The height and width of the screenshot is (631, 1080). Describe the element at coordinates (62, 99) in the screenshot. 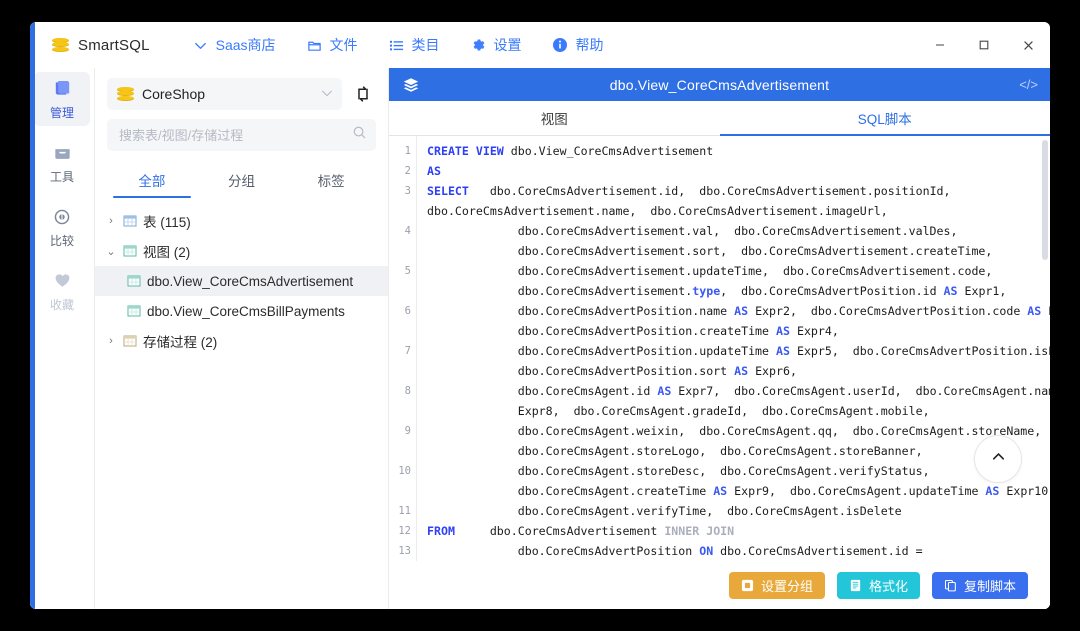

I see `rail-item-manage: 管理` at that location.